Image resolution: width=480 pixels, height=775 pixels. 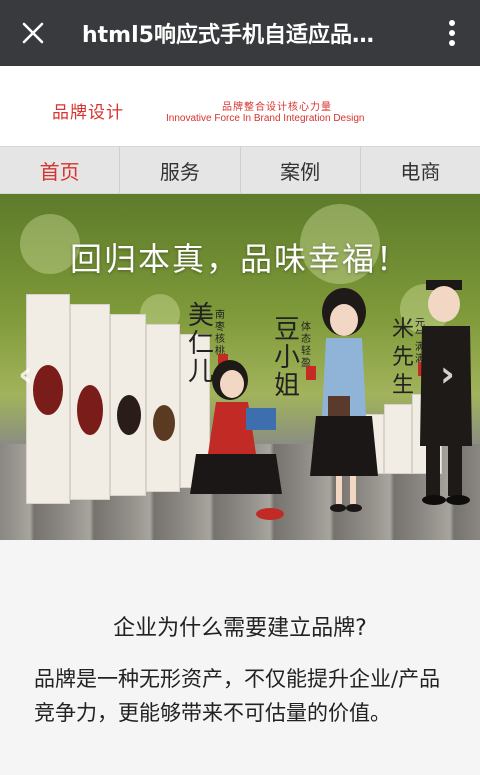 I want to click on character-man-black-suit, so click(x=447, y=396).